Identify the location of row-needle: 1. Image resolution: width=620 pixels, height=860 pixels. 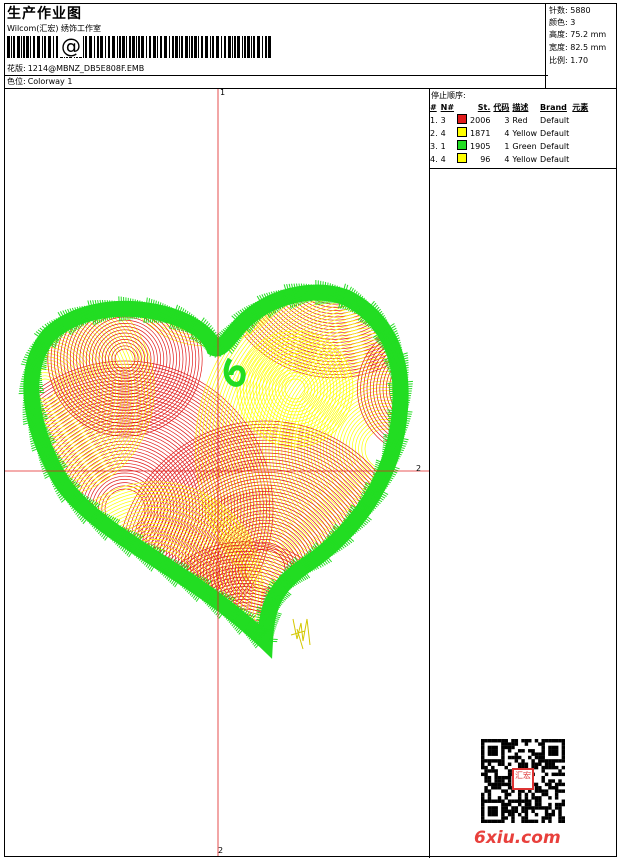
(443, 146).